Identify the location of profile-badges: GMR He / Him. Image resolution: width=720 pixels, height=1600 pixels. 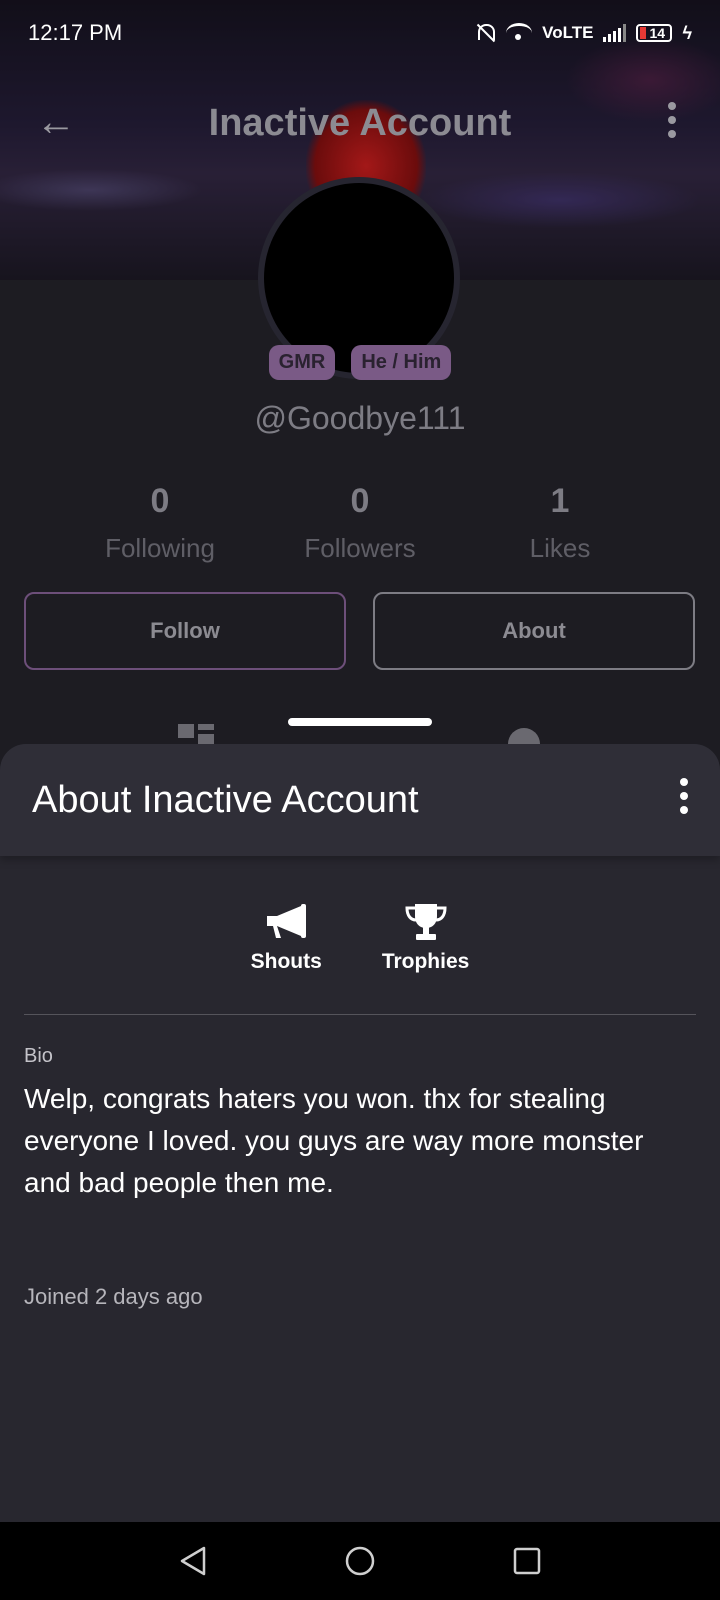
(360, 362).